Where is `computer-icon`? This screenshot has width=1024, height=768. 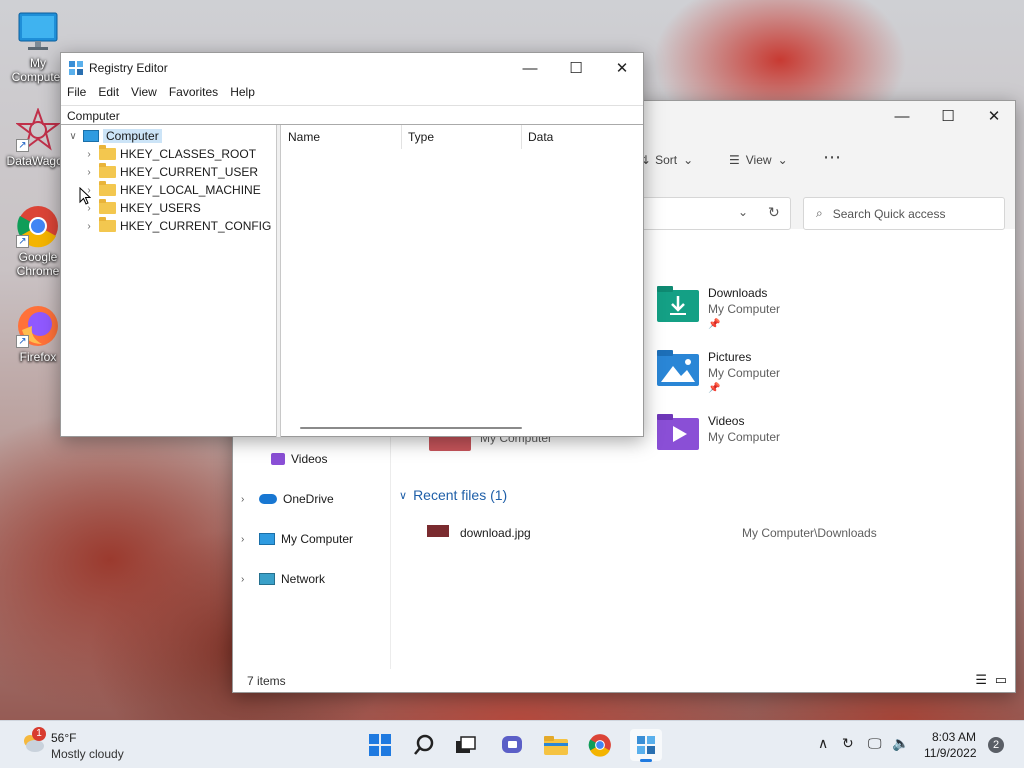 computer-icon is located at coordinates (91, 136).